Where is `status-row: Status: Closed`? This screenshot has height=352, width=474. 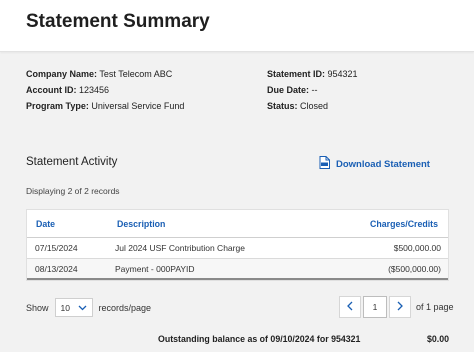
status-row: Status: Closed is located at coordinates (297, 106).